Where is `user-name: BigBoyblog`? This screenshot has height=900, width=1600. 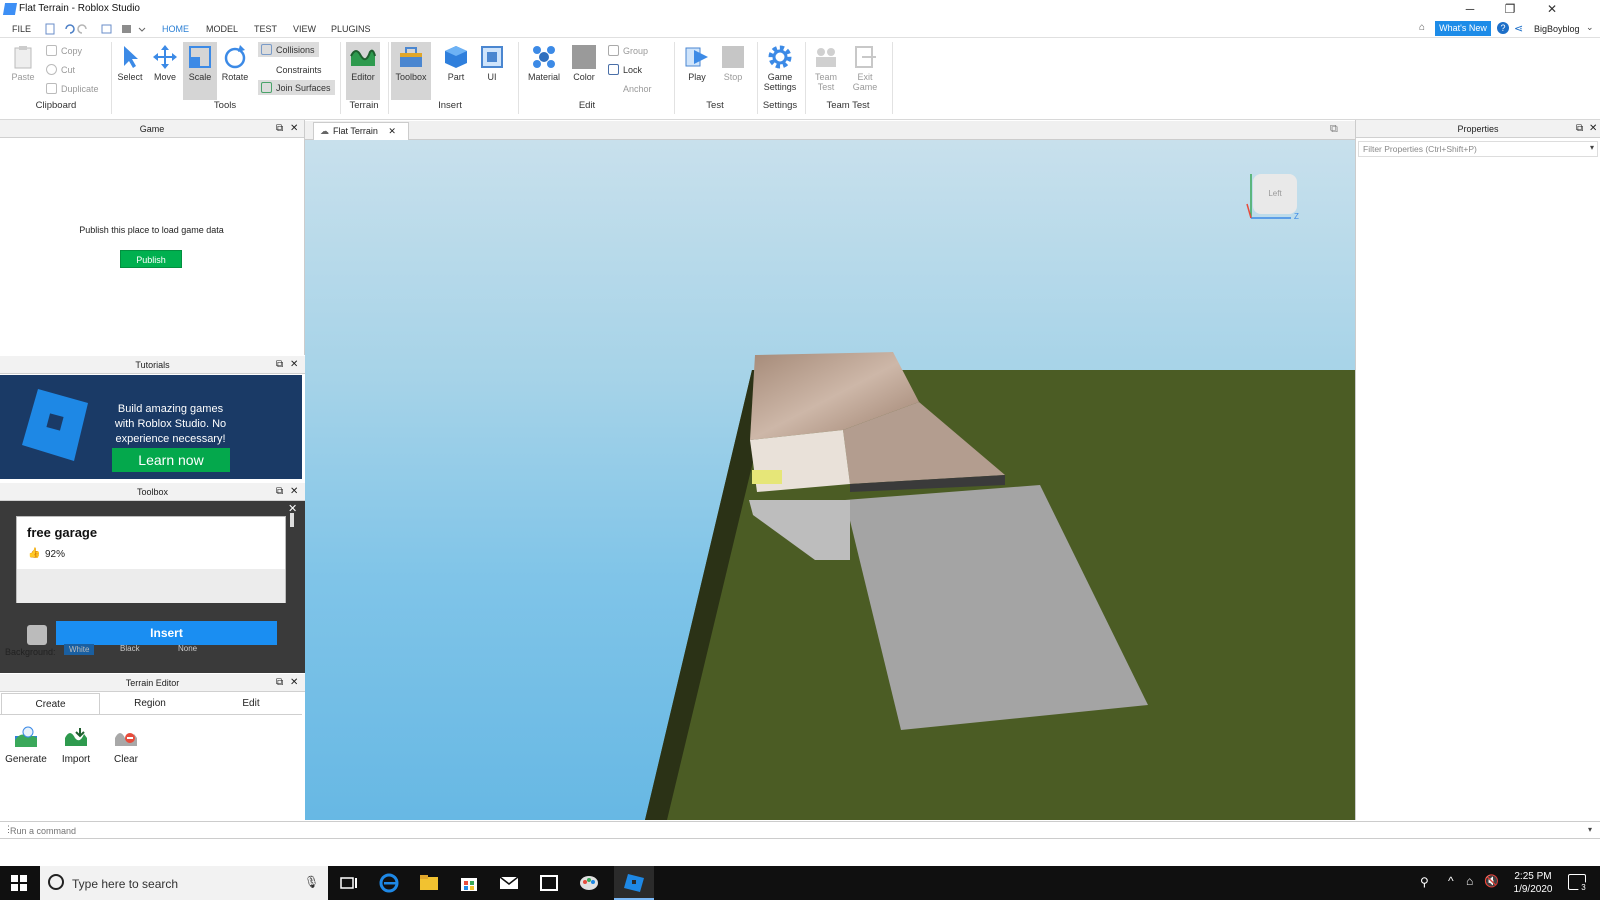 user-name: BigBoyblog is located at coordinates (1557, 29).